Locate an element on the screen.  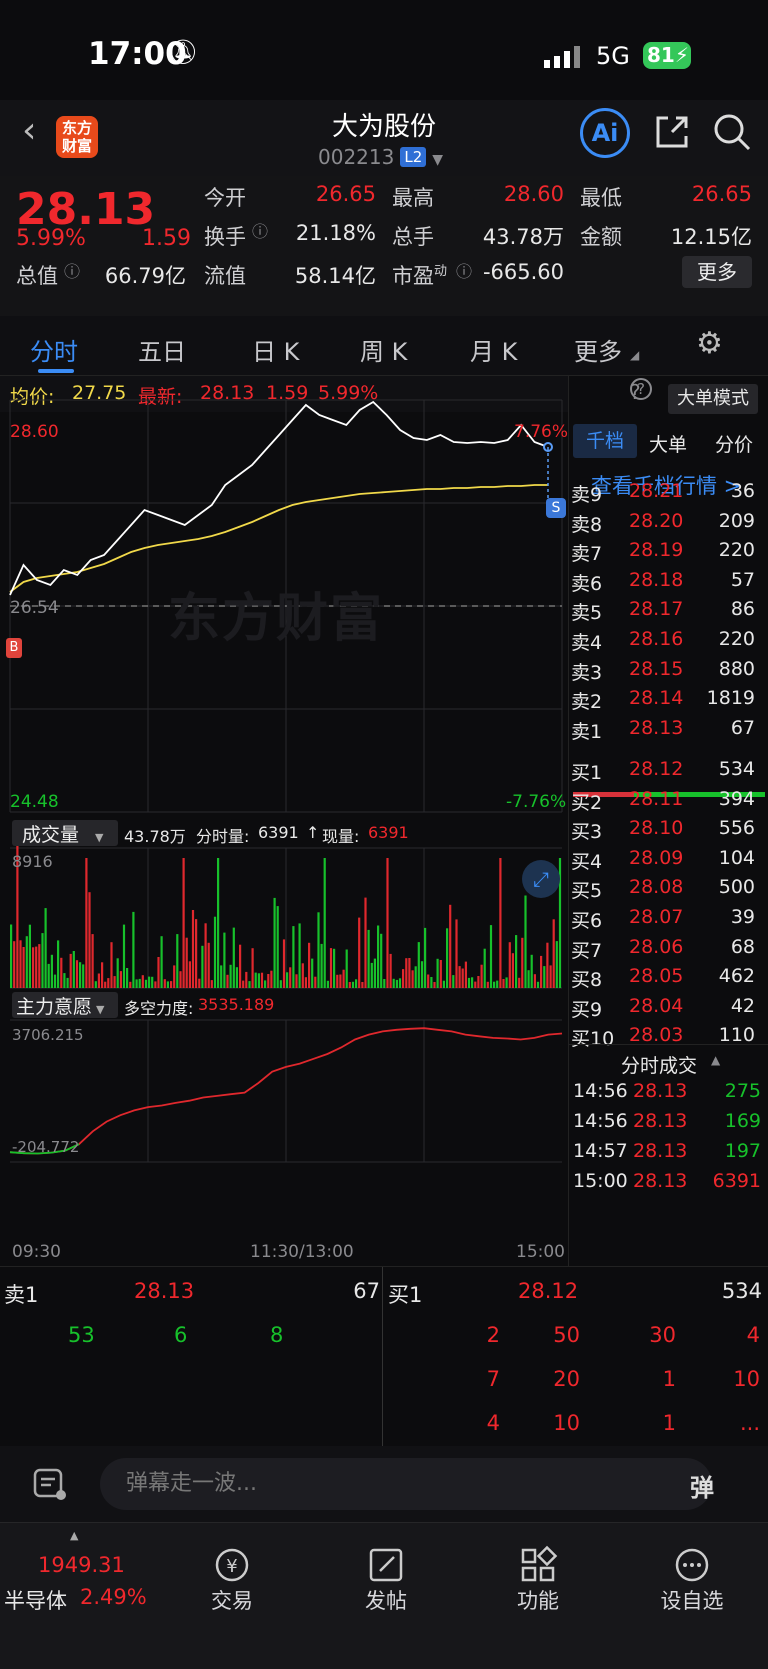
expand-icon: ⤢ is located at coordinates (541, 879).